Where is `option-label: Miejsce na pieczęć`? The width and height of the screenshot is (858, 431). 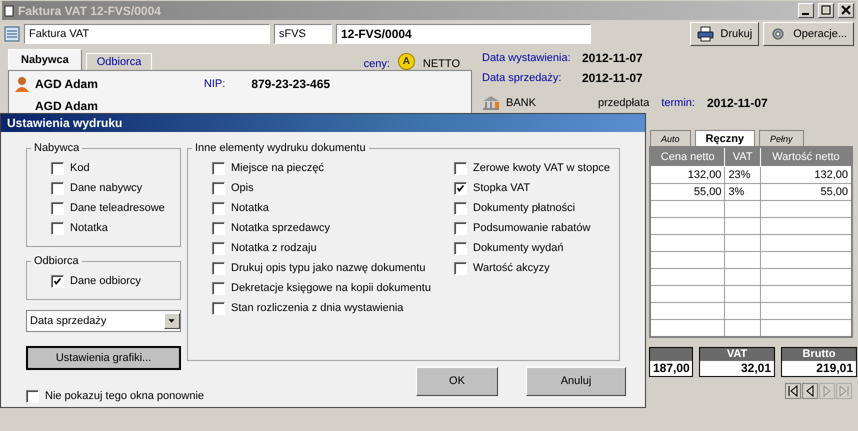
option-label: Miejsce na pieczęć is located at coordinates (277, 168).